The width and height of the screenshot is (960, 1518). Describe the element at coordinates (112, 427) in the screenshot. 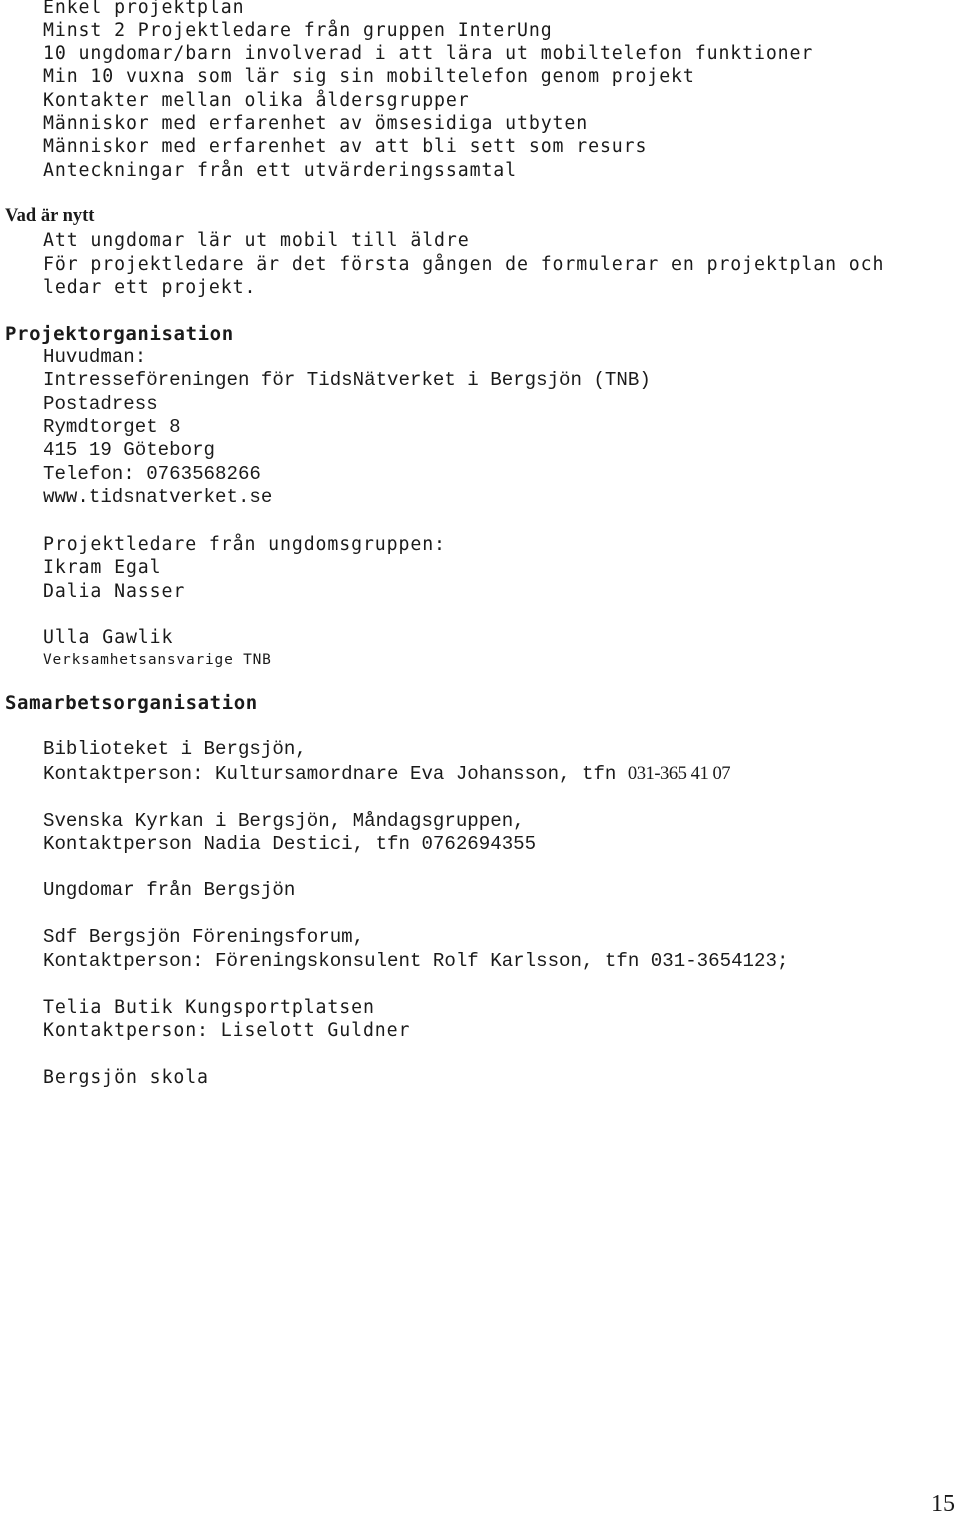

I see `text-line: Rymdtorget 8` at that location.